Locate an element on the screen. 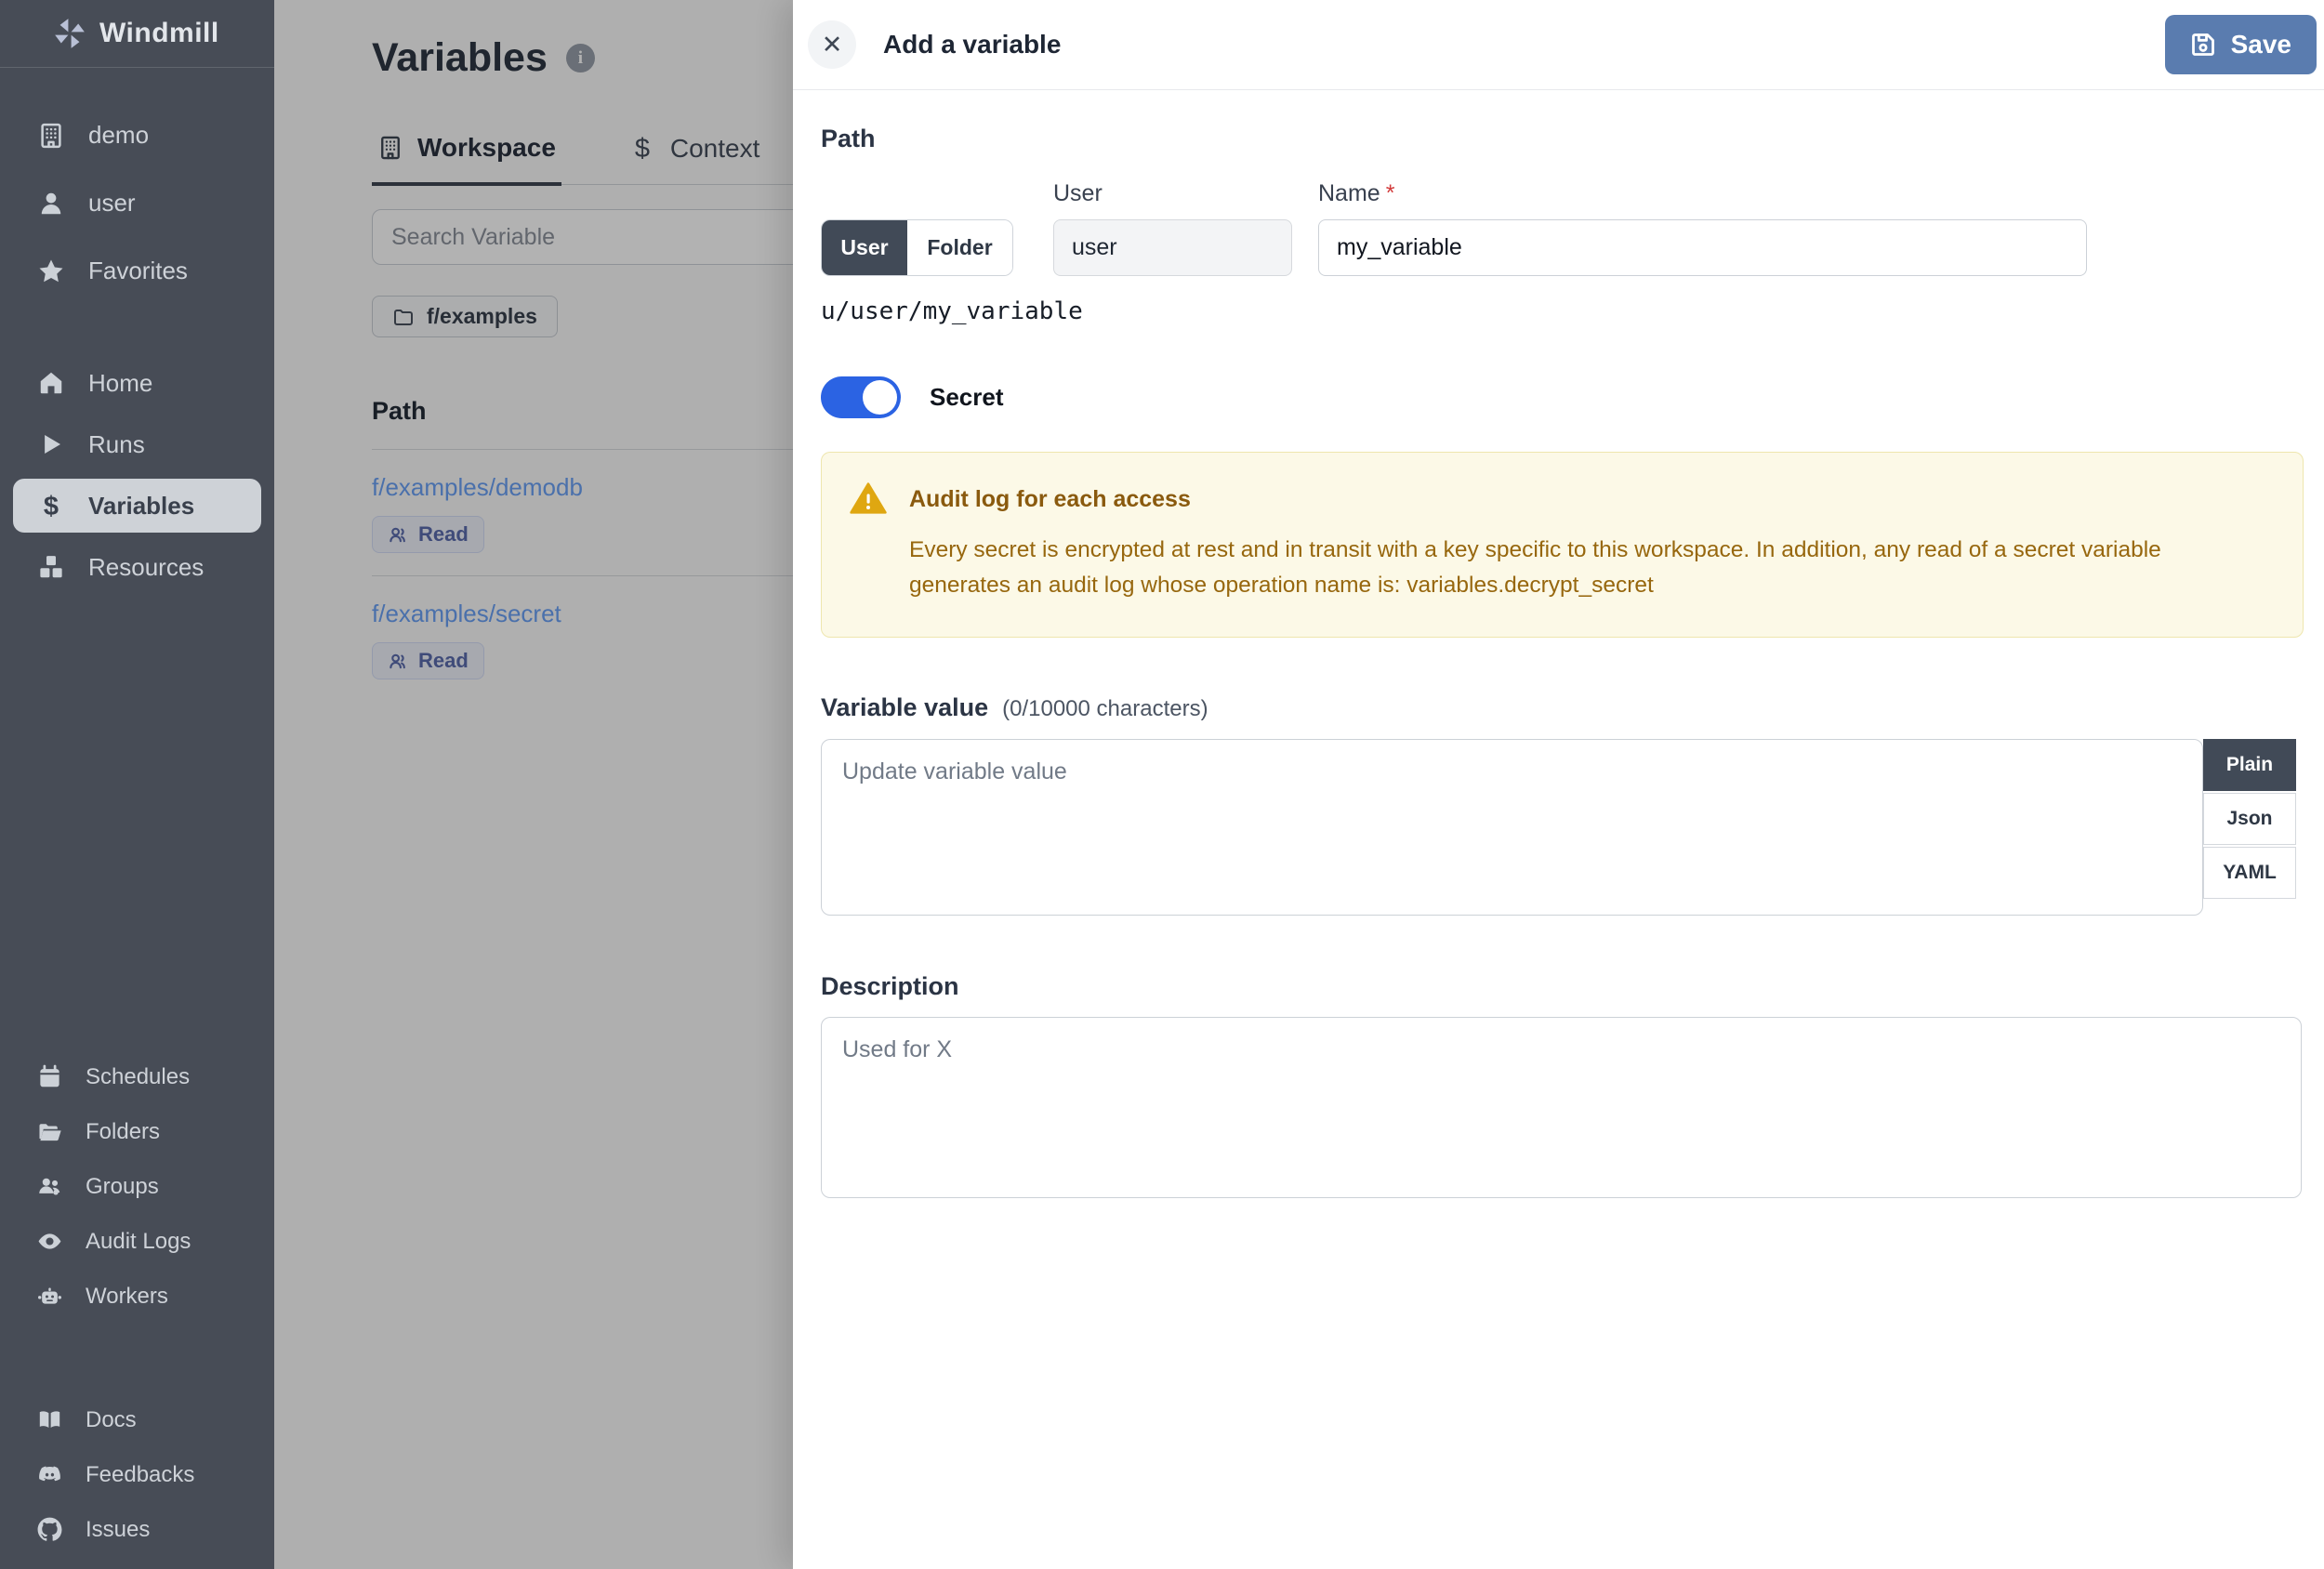 This screenshot has height=1569, width=2324. save-button: Save is located at coordinates (2240, 44).